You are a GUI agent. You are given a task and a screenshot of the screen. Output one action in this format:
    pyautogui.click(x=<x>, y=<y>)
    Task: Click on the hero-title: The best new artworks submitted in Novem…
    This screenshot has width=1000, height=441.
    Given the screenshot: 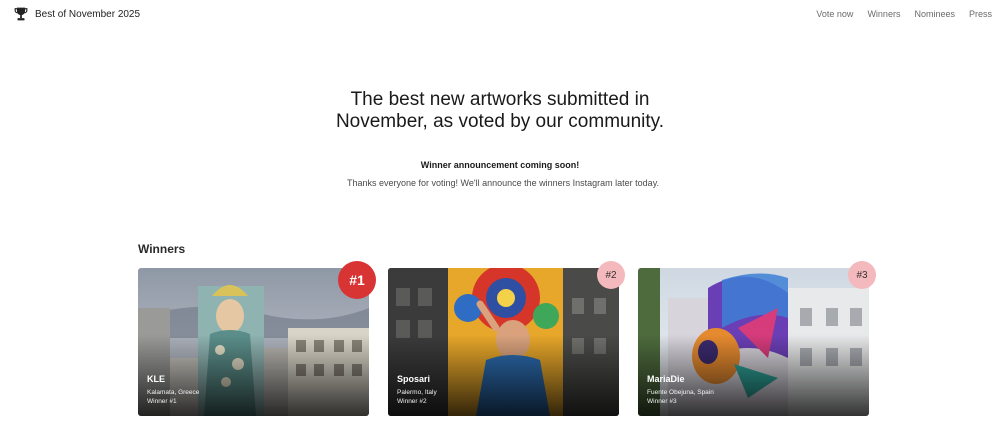 What is the action you would take?
    pyautogui.click(x=500, y=111)
    